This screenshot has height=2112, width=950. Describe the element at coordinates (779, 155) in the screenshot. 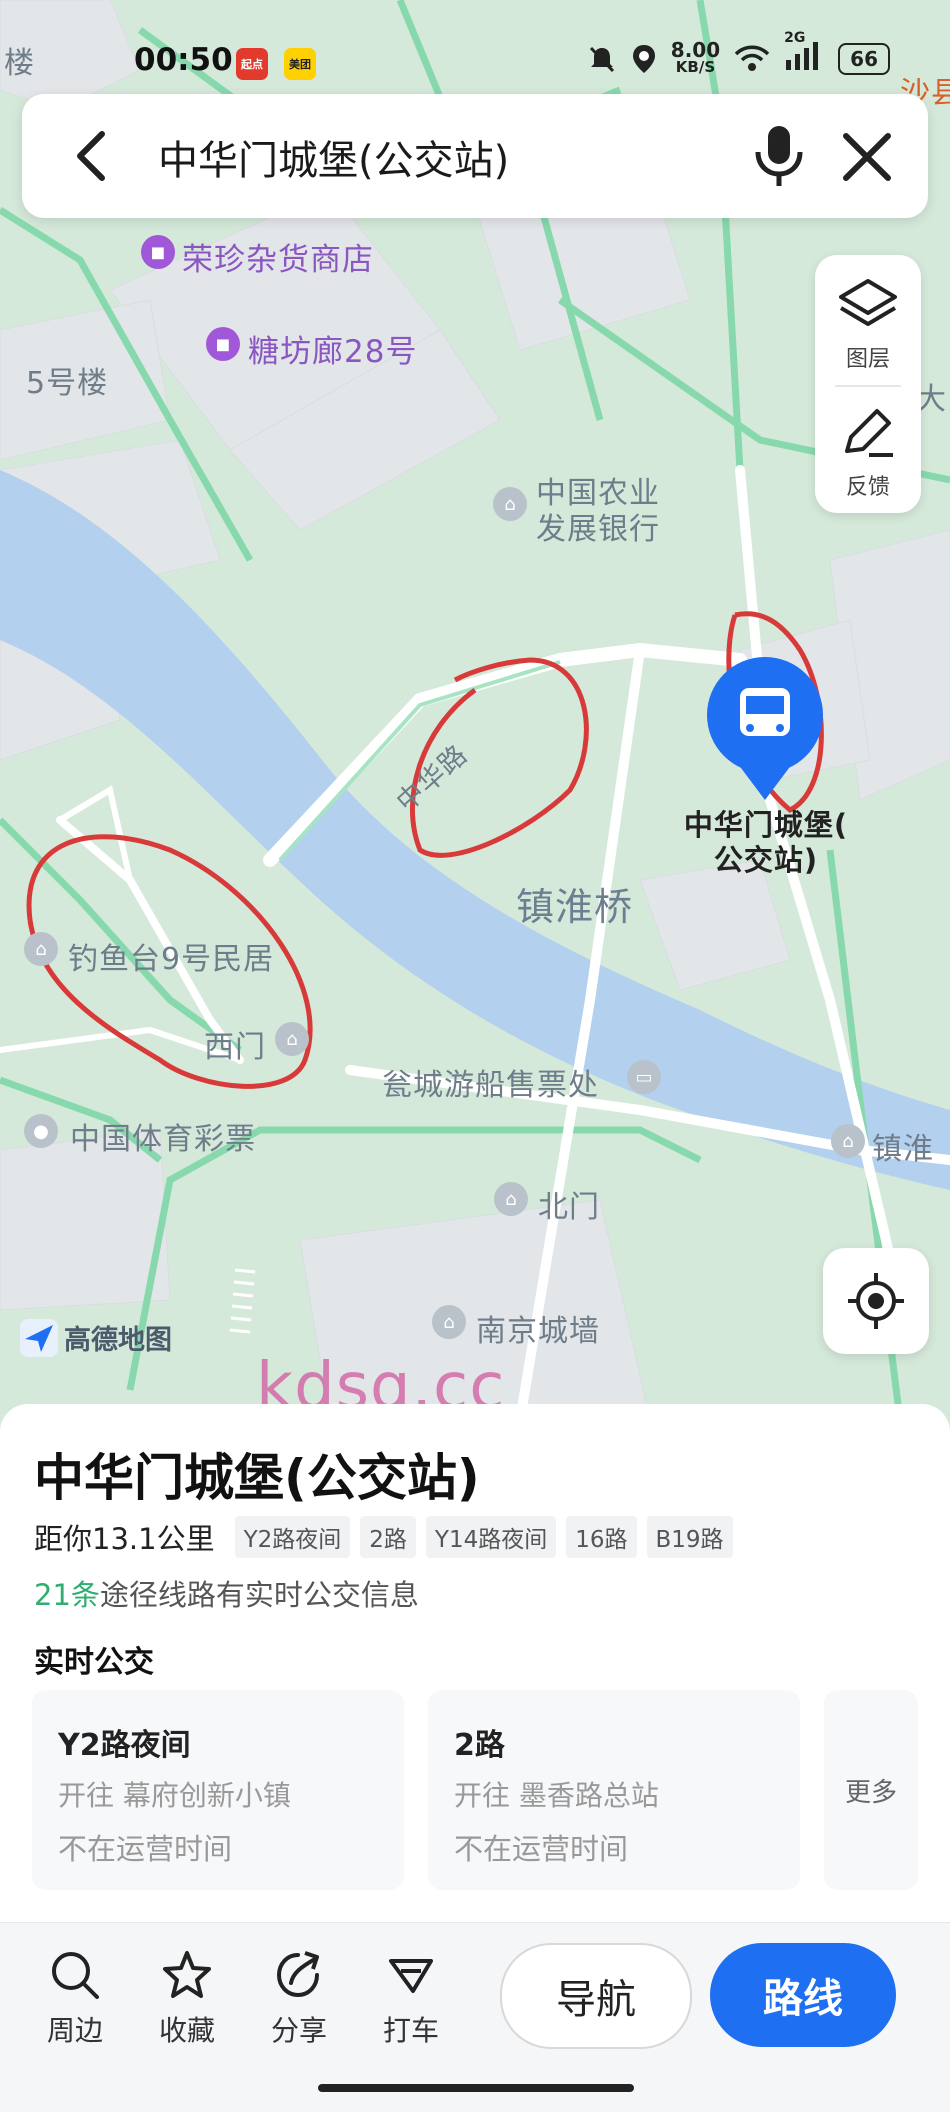

I see `microphone-icon` at that location.